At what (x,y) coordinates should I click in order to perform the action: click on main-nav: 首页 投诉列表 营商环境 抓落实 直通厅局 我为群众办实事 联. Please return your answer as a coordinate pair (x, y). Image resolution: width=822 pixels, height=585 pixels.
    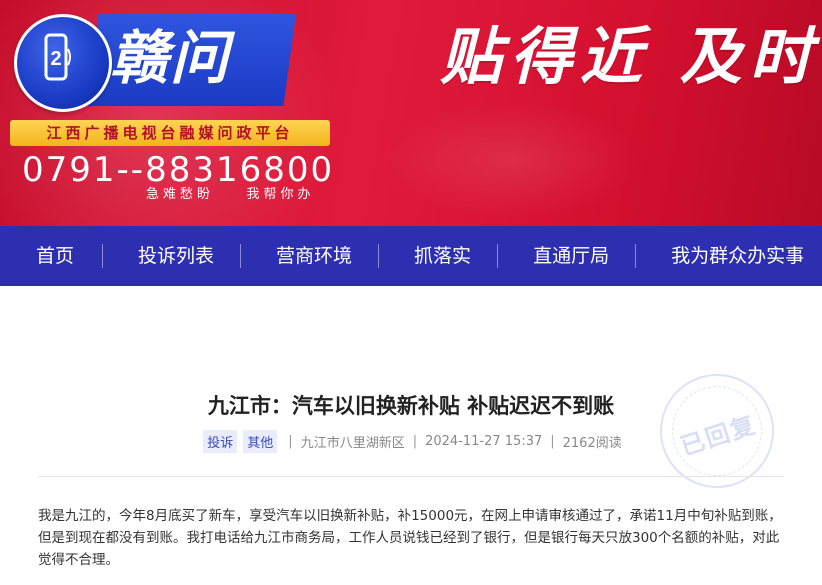
    Looking at the image, I should click on (411, 256).